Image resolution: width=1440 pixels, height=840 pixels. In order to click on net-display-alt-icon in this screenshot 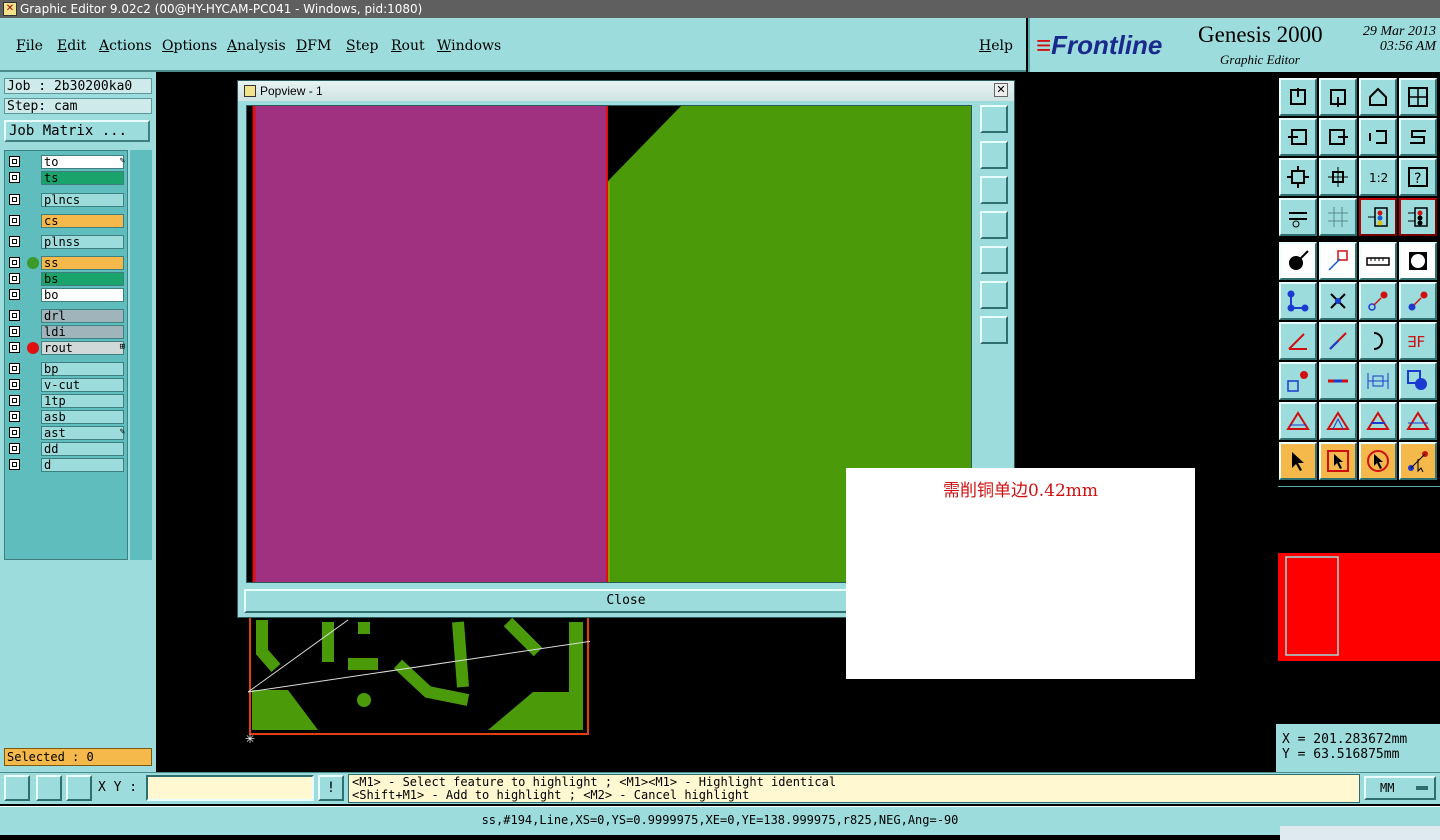, I will do `click(1418, 217)`.